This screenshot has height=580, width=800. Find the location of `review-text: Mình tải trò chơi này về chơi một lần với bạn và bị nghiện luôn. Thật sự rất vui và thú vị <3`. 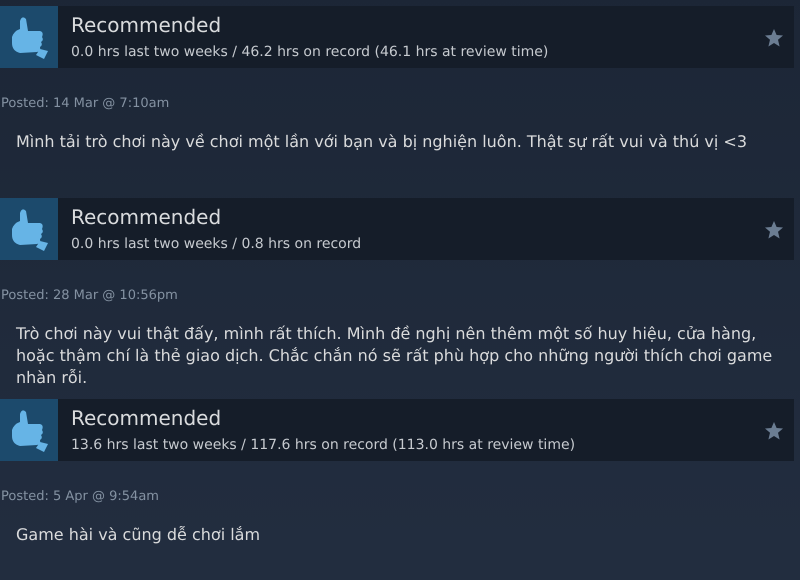

review-text: Mình tải trò chơi này về chơi một lần với bạn và bị nghiện luôn. Thật sự rất vui và thú vị <3 is located at coordinates (382, 142).